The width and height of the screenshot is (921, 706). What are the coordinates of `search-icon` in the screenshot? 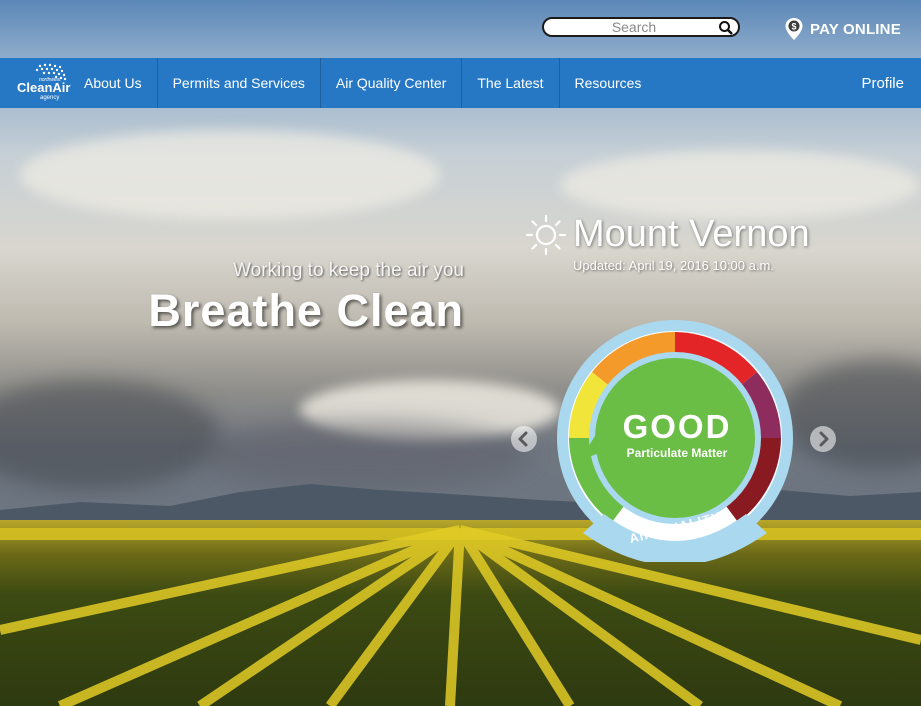 It's located at (726, 28).